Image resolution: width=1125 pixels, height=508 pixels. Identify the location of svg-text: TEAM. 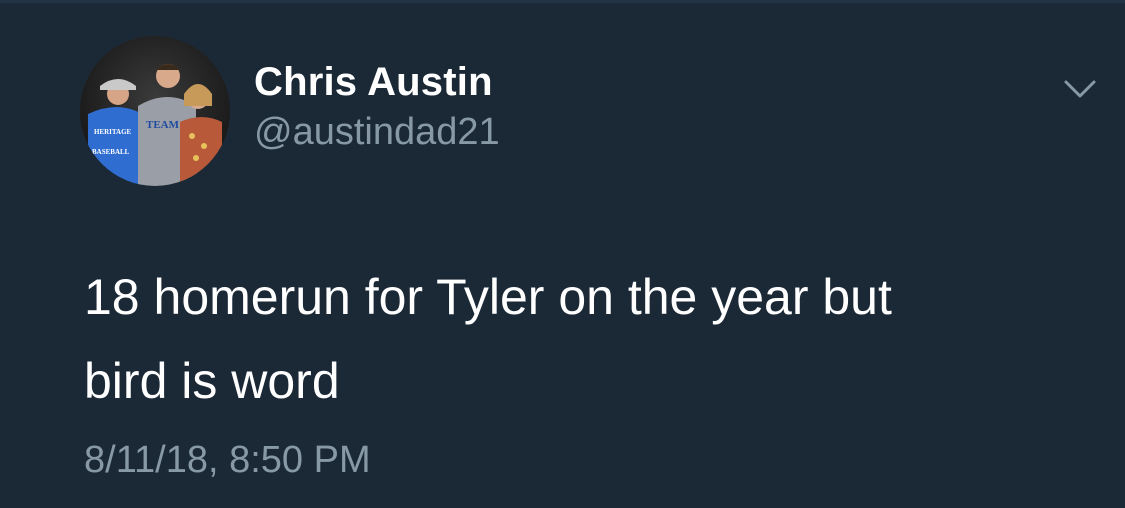
(163, 125).